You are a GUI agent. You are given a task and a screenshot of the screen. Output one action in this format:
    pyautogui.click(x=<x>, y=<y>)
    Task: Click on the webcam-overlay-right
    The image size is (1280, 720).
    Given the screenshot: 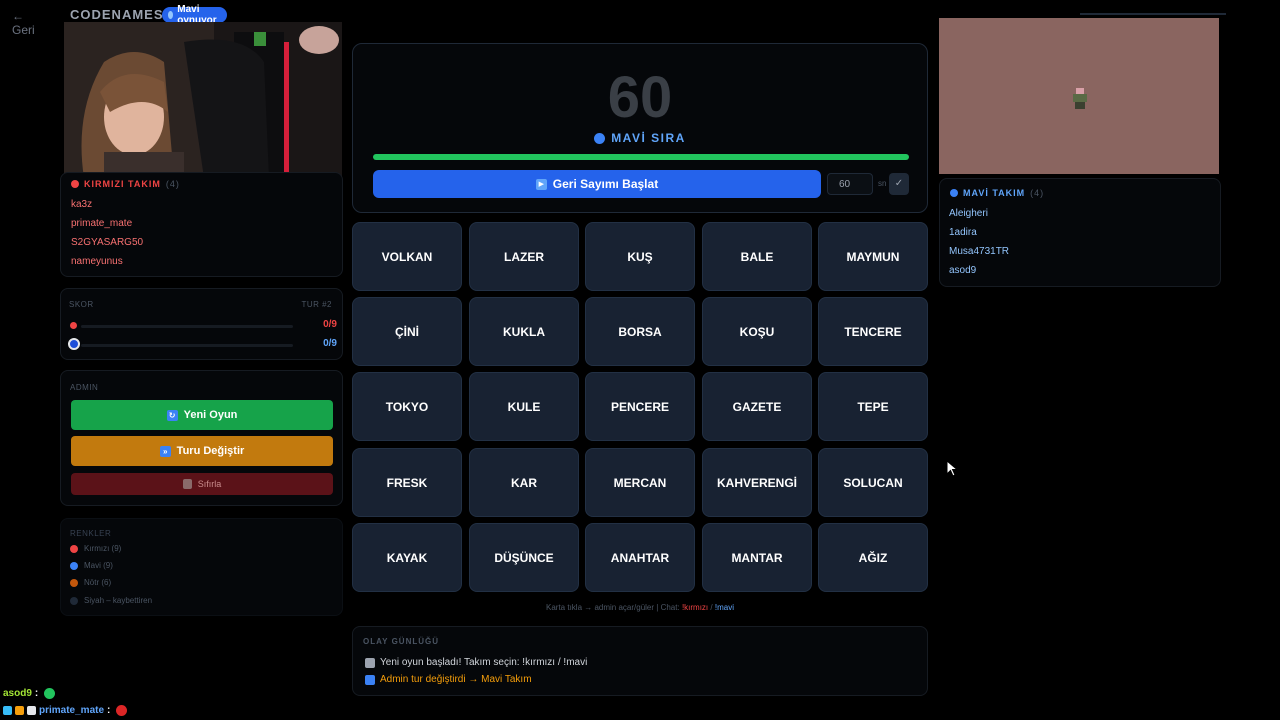 What is the action you would take?
    pyautogui.click(x=1079, y=96)
    